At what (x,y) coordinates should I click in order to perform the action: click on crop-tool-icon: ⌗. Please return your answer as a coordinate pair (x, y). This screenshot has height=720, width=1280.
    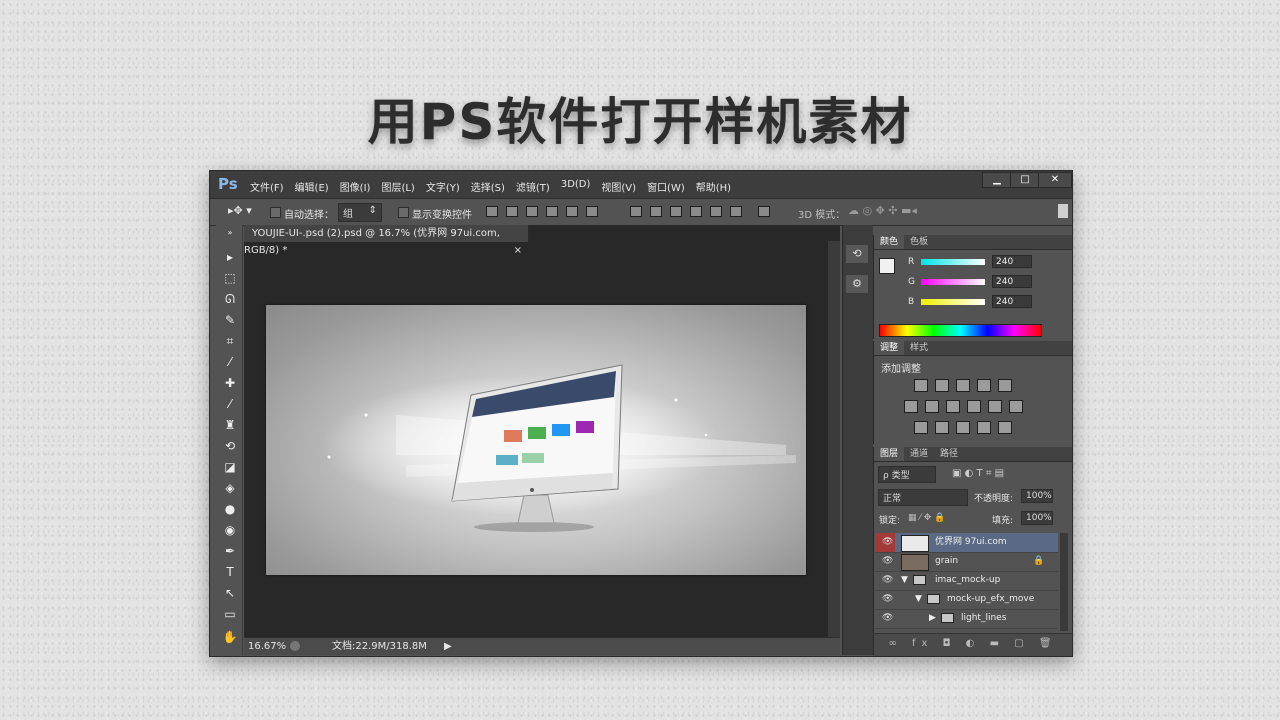
    Looking at the image, I should click on (230, 341).